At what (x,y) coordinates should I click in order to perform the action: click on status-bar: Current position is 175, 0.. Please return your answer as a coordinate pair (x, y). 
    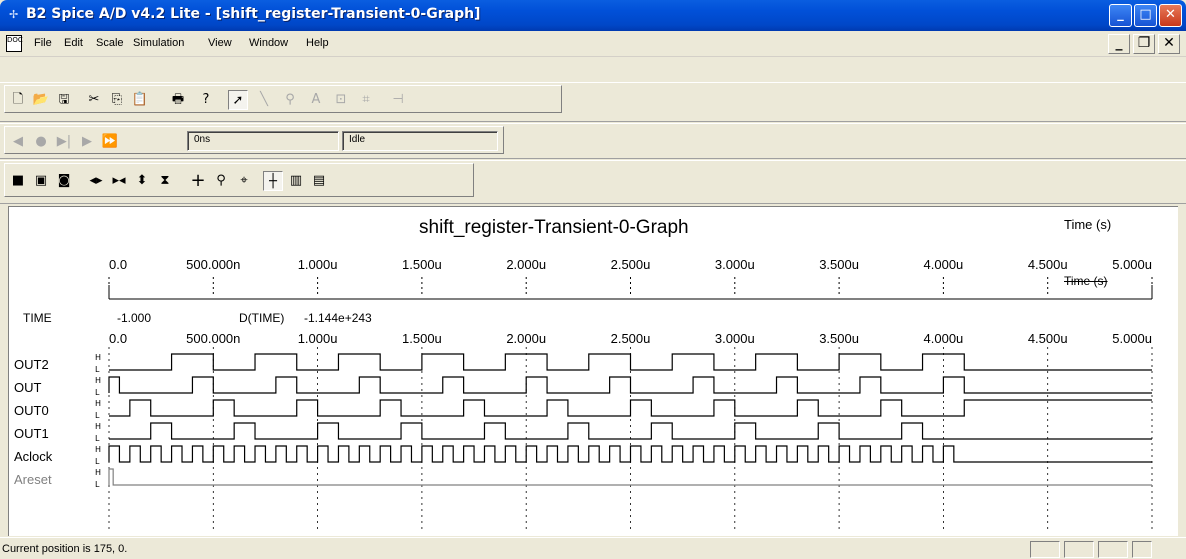
    Looking at the image, I should click on (593, 548).